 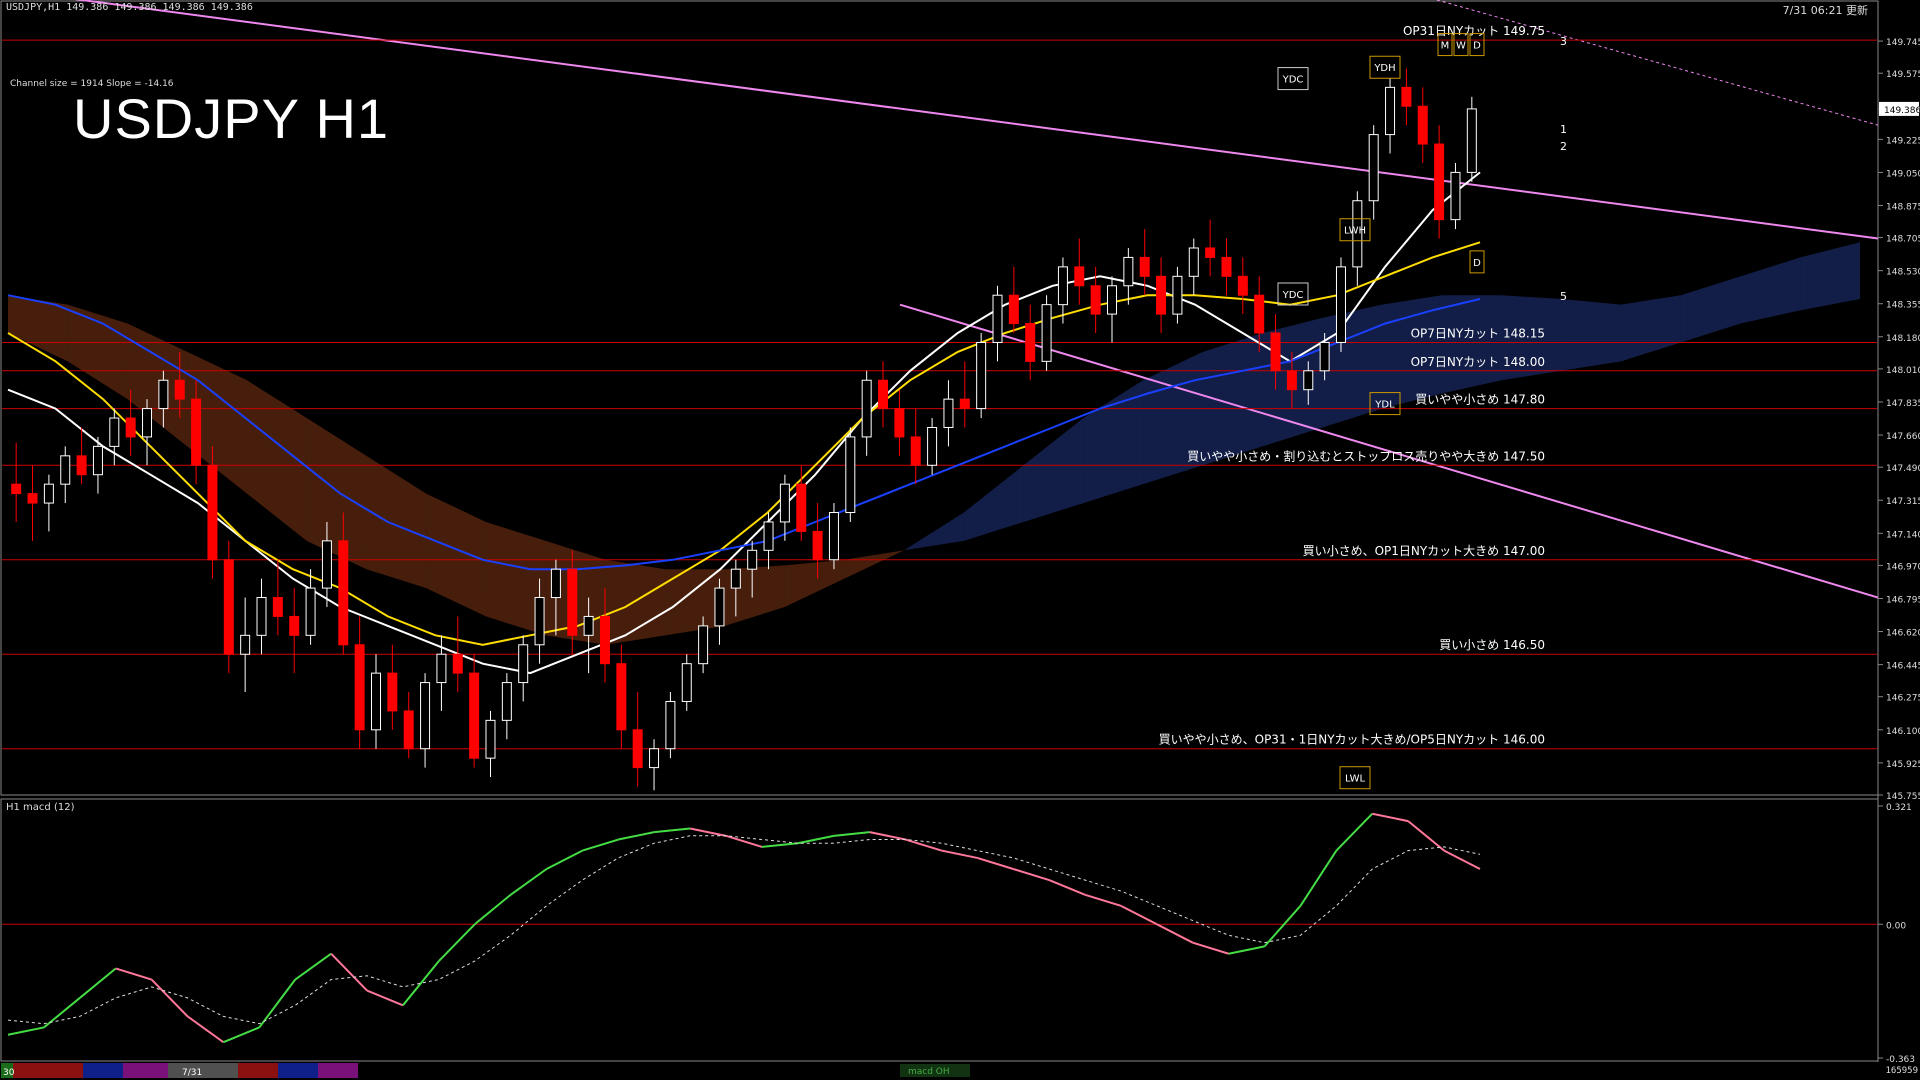 What do you see at coordinates (1903, 240) in the screenshot?
I see `price-tick-label: 148.705` at bounding box center [1903, 240].